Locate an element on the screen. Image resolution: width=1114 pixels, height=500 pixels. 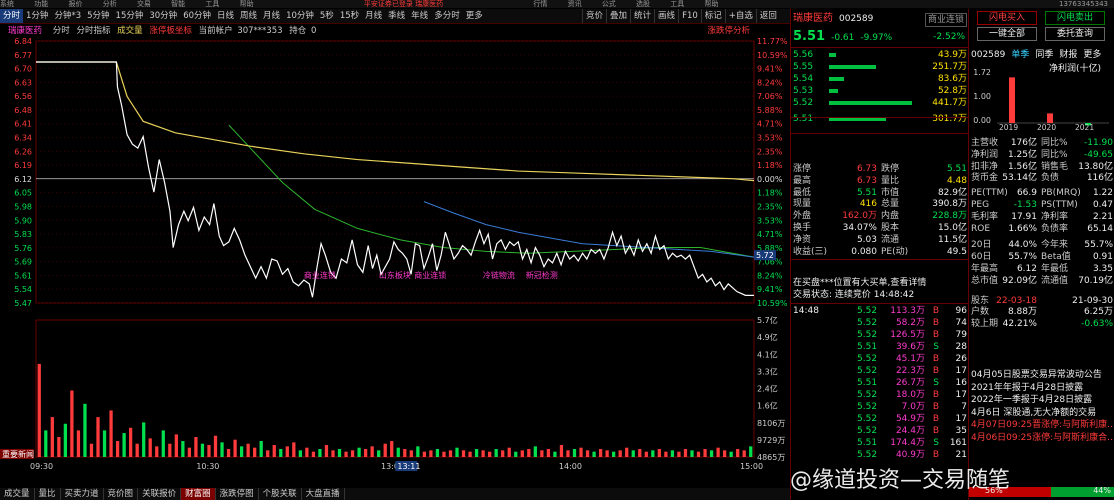
tool-button: 统计 is located at coordinates (642, 16).